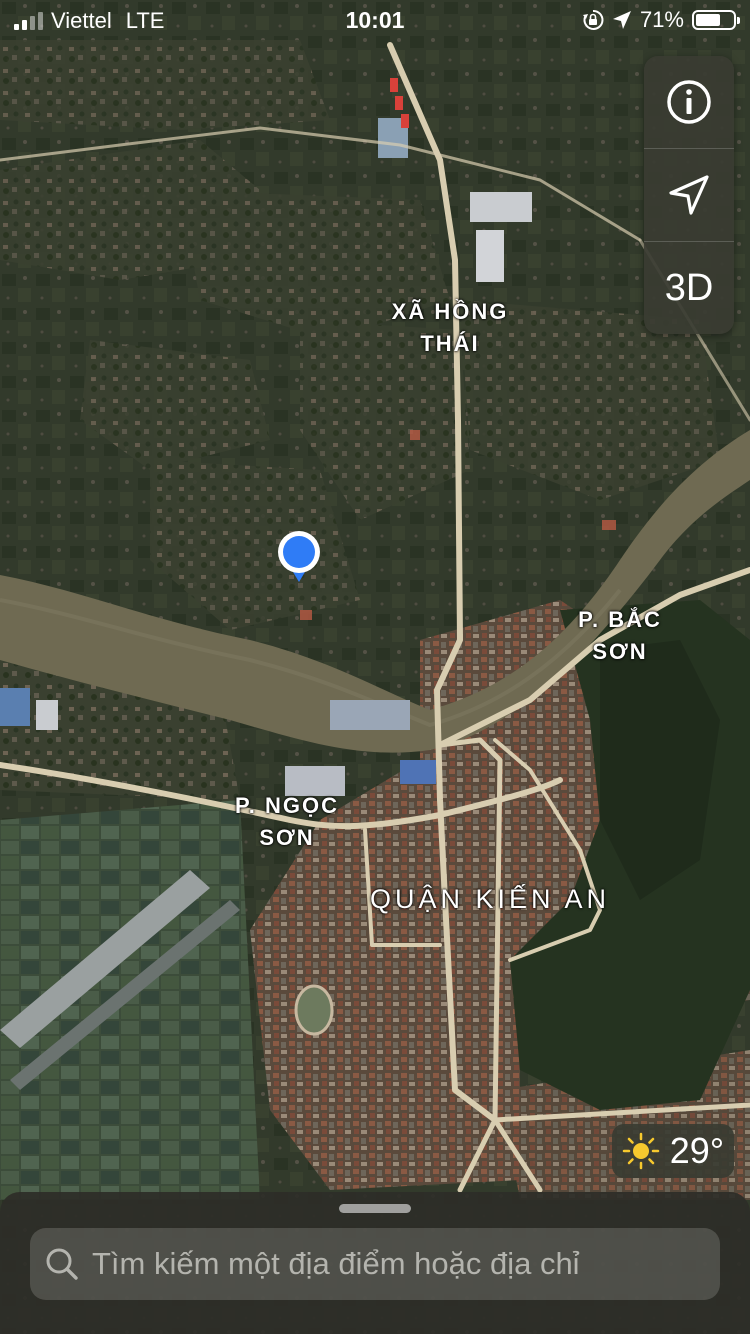 Image resolution: width=750 pixels, height=1334 pixels. Describe the element at coordinates (375, 20) in the screenshot. I see `status-bar: Viettel LTE 10:01 71%` at that location.